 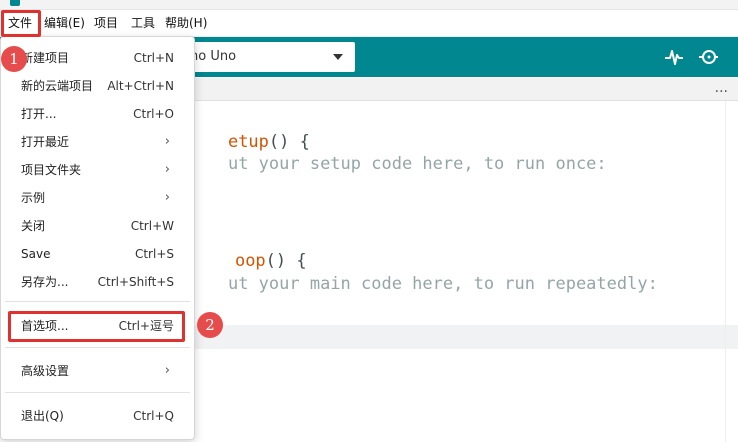 I want to click on file-menu-highlight-box, so click(x=21, y=23).